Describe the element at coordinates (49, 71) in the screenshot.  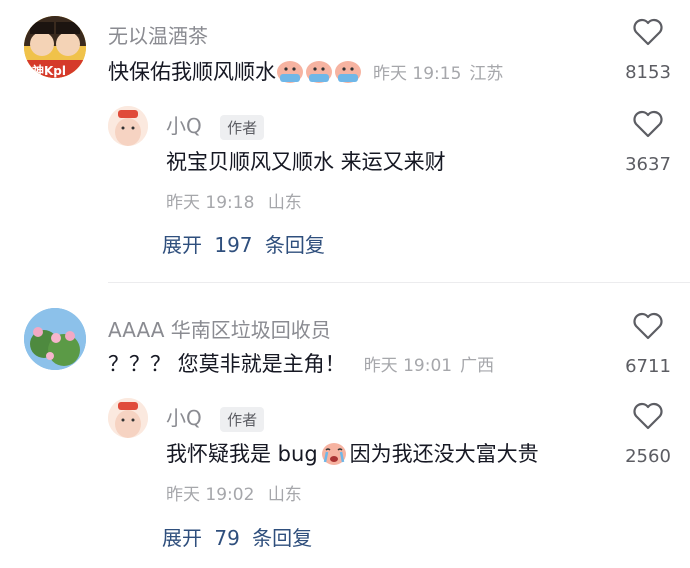
I see `avatar-text: 神Kpl` at that location.